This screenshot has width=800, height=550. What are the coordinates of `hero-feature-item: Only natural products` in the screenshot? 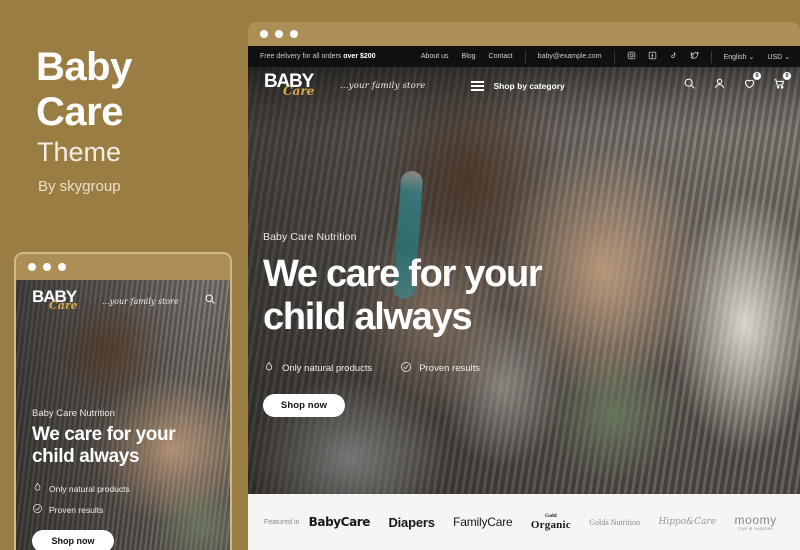 It's located at (317, 368).